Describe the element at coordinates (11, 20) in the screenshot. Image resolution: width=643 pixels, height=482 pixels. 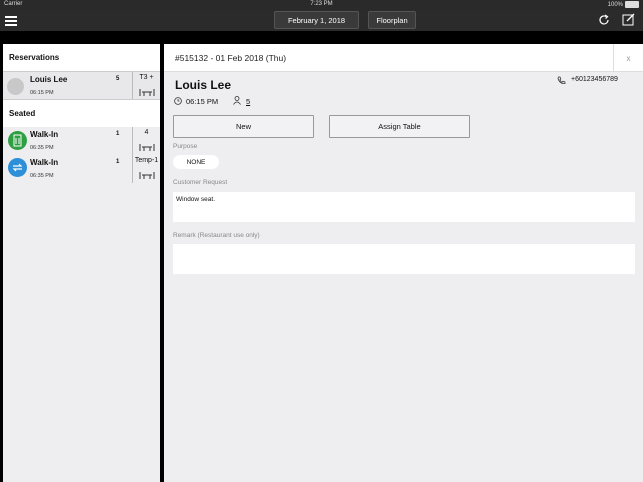
I see `hamburger-menu-icon` at that location.